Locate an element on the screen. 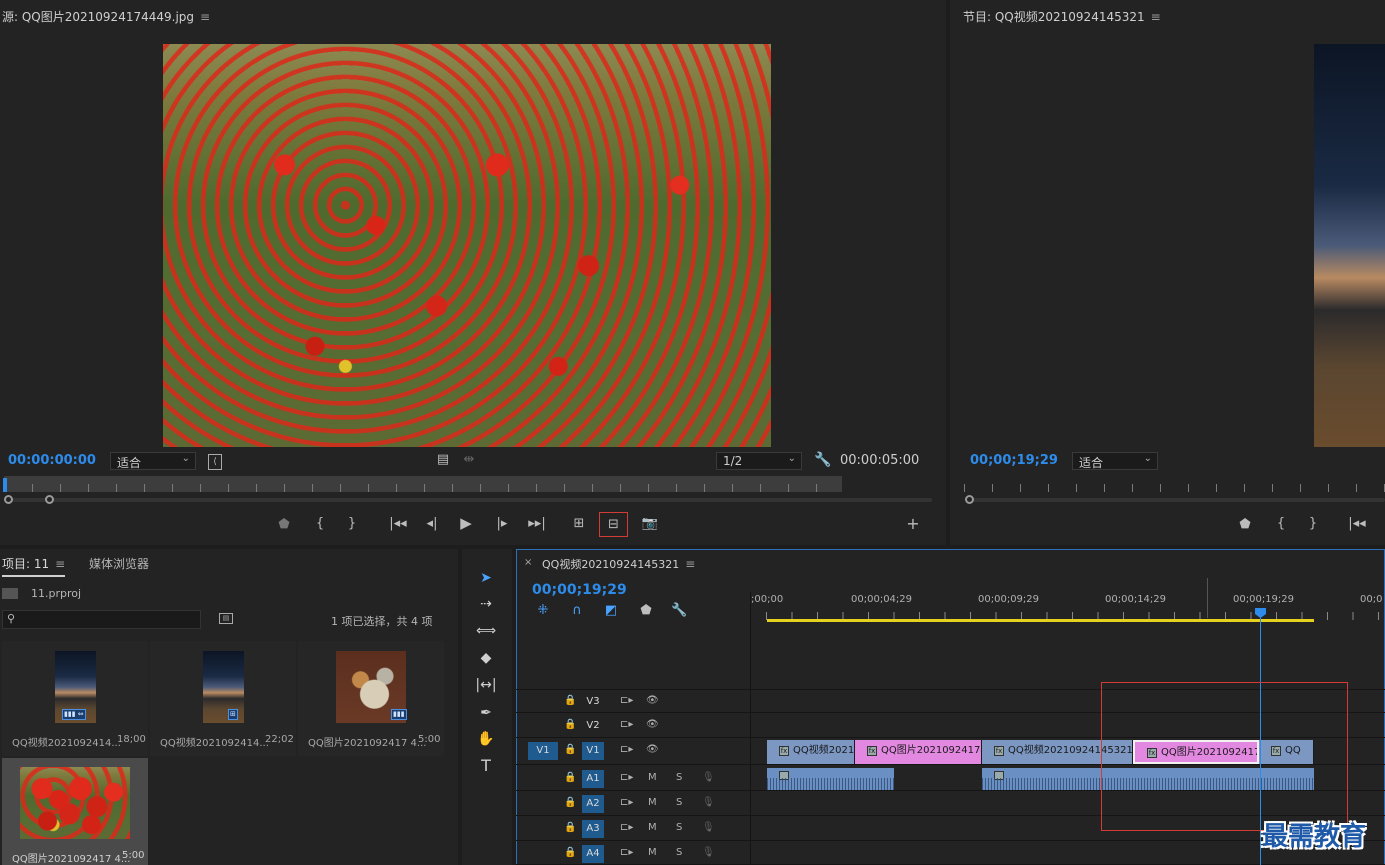 The height and width of the screenshot is (865, 1385). program-timecode: 00;00;19;29 is located at coordinates (1014, 460).